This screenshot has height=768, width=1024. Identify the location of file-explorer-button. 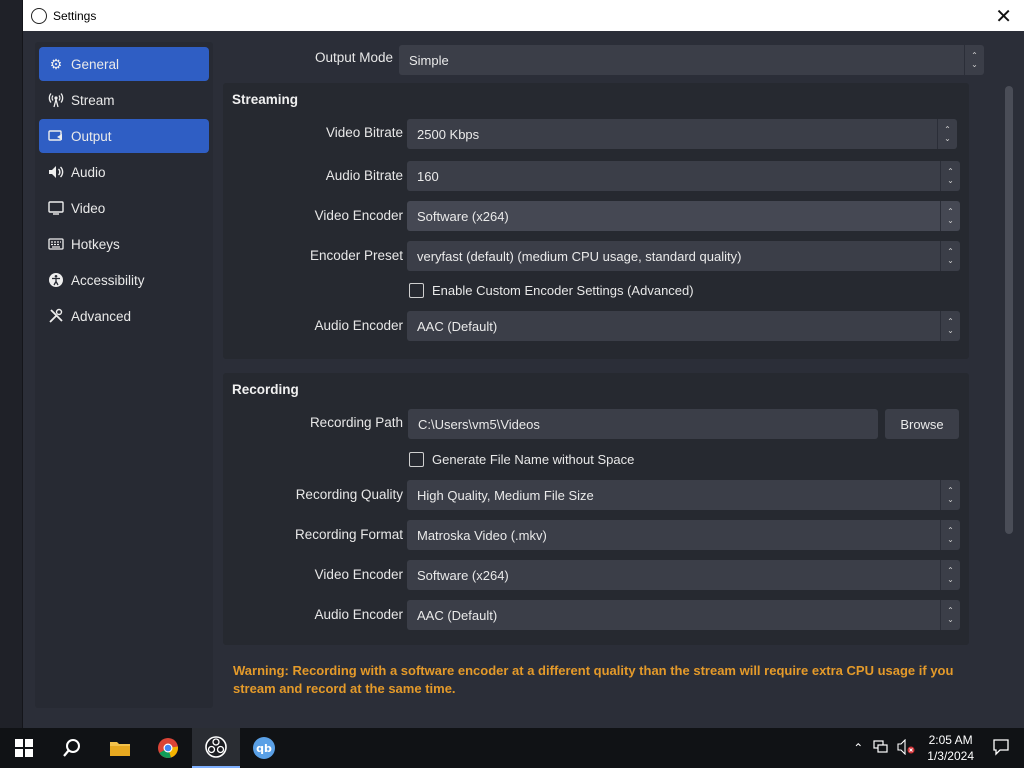
(120, 748).